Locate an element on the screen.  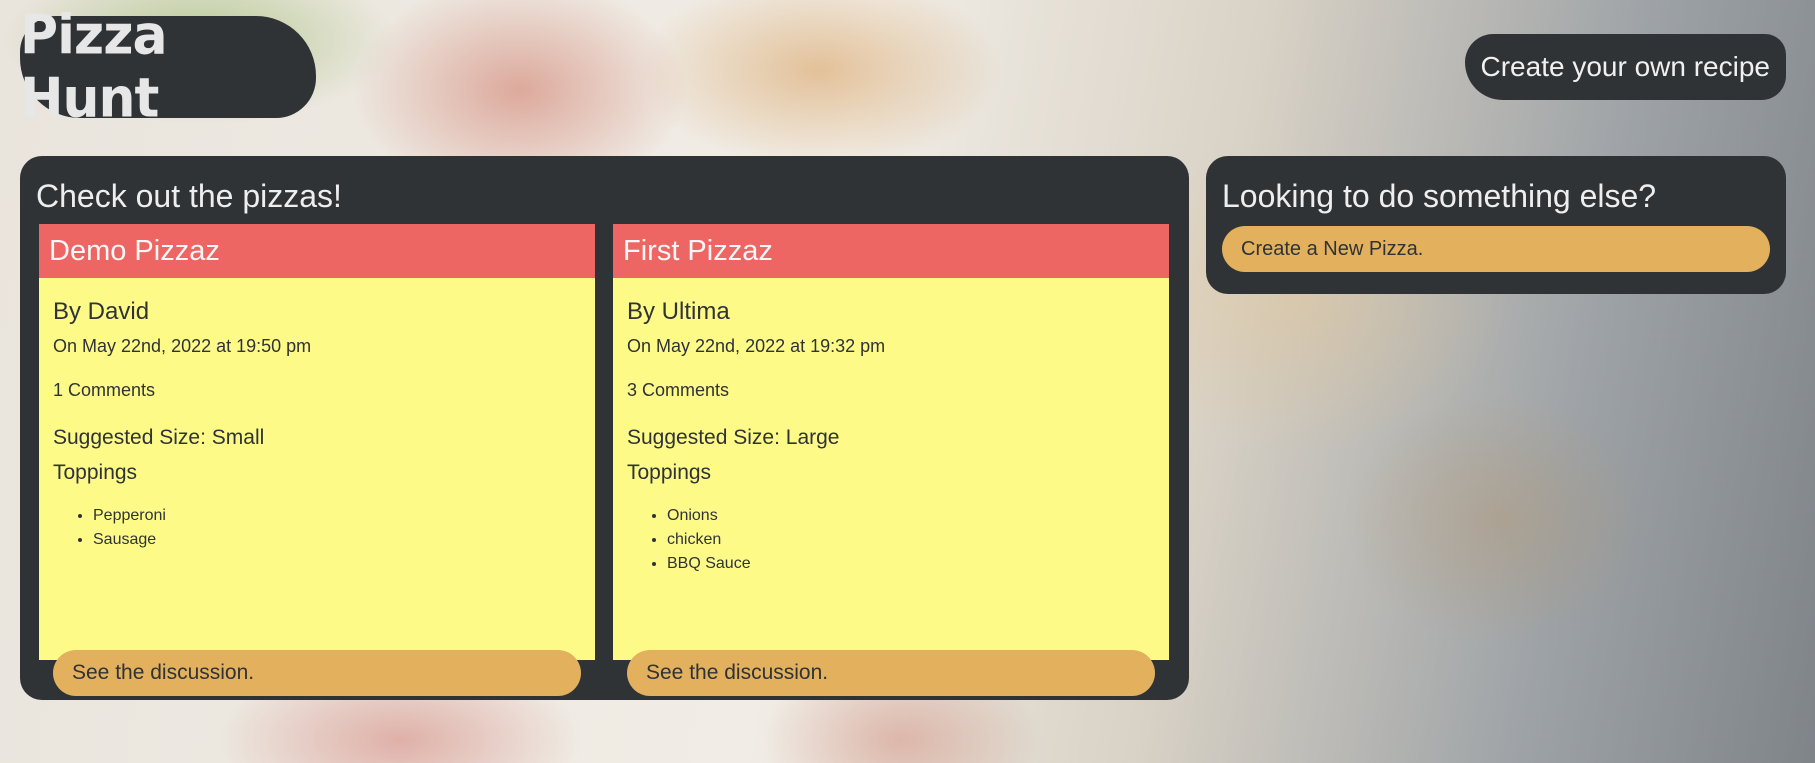
topping-item: Sausage is located at coordinates (129, 540).